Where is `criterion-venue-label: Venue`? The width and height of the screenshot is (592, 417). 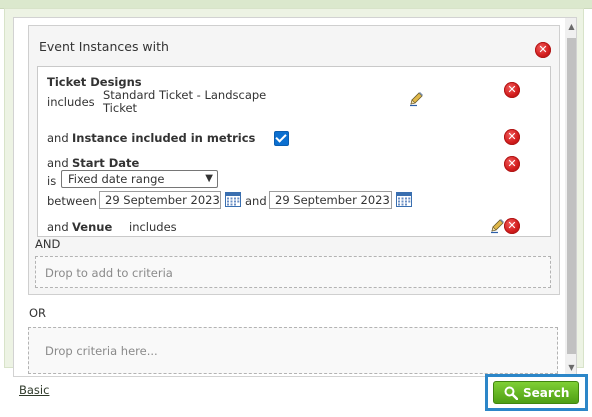 criterion-venue-label: Venue is located at coordinates (92, 227).